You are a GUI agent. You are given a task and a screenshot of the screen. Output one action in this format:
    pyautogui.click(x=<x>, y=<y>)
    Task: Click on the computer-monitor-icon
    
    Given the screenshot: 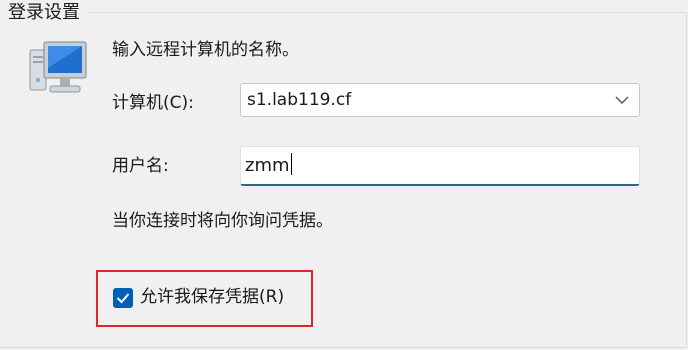 What is the action you would take?
    pyautogui.click(x=58, y=67)
    